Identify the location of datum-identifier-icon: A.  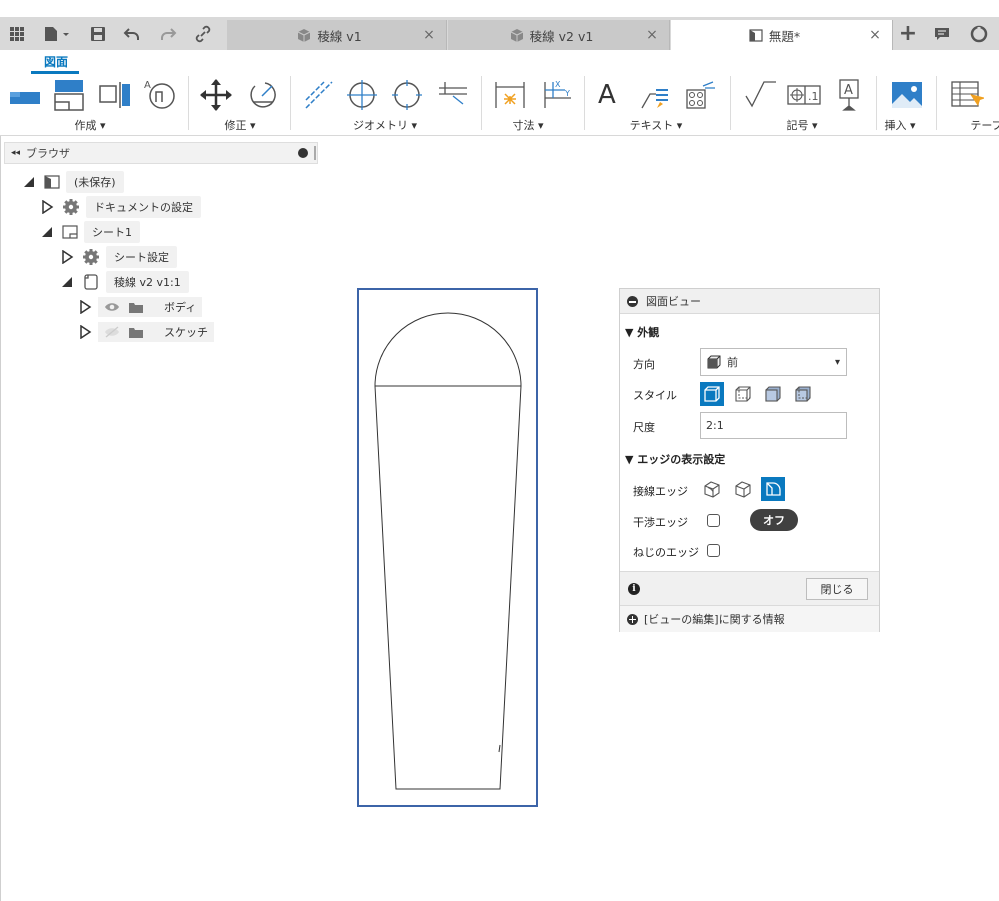
(849, 95).